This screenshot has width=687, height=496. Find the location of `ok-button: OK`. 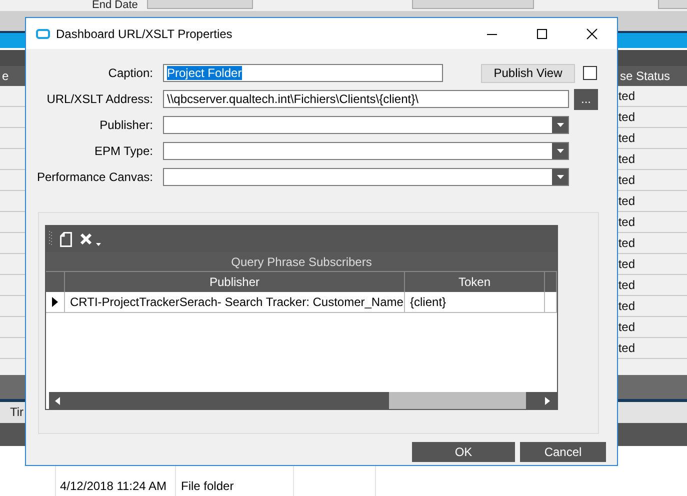

ok-button: OK is located at coordinates (463, 452).